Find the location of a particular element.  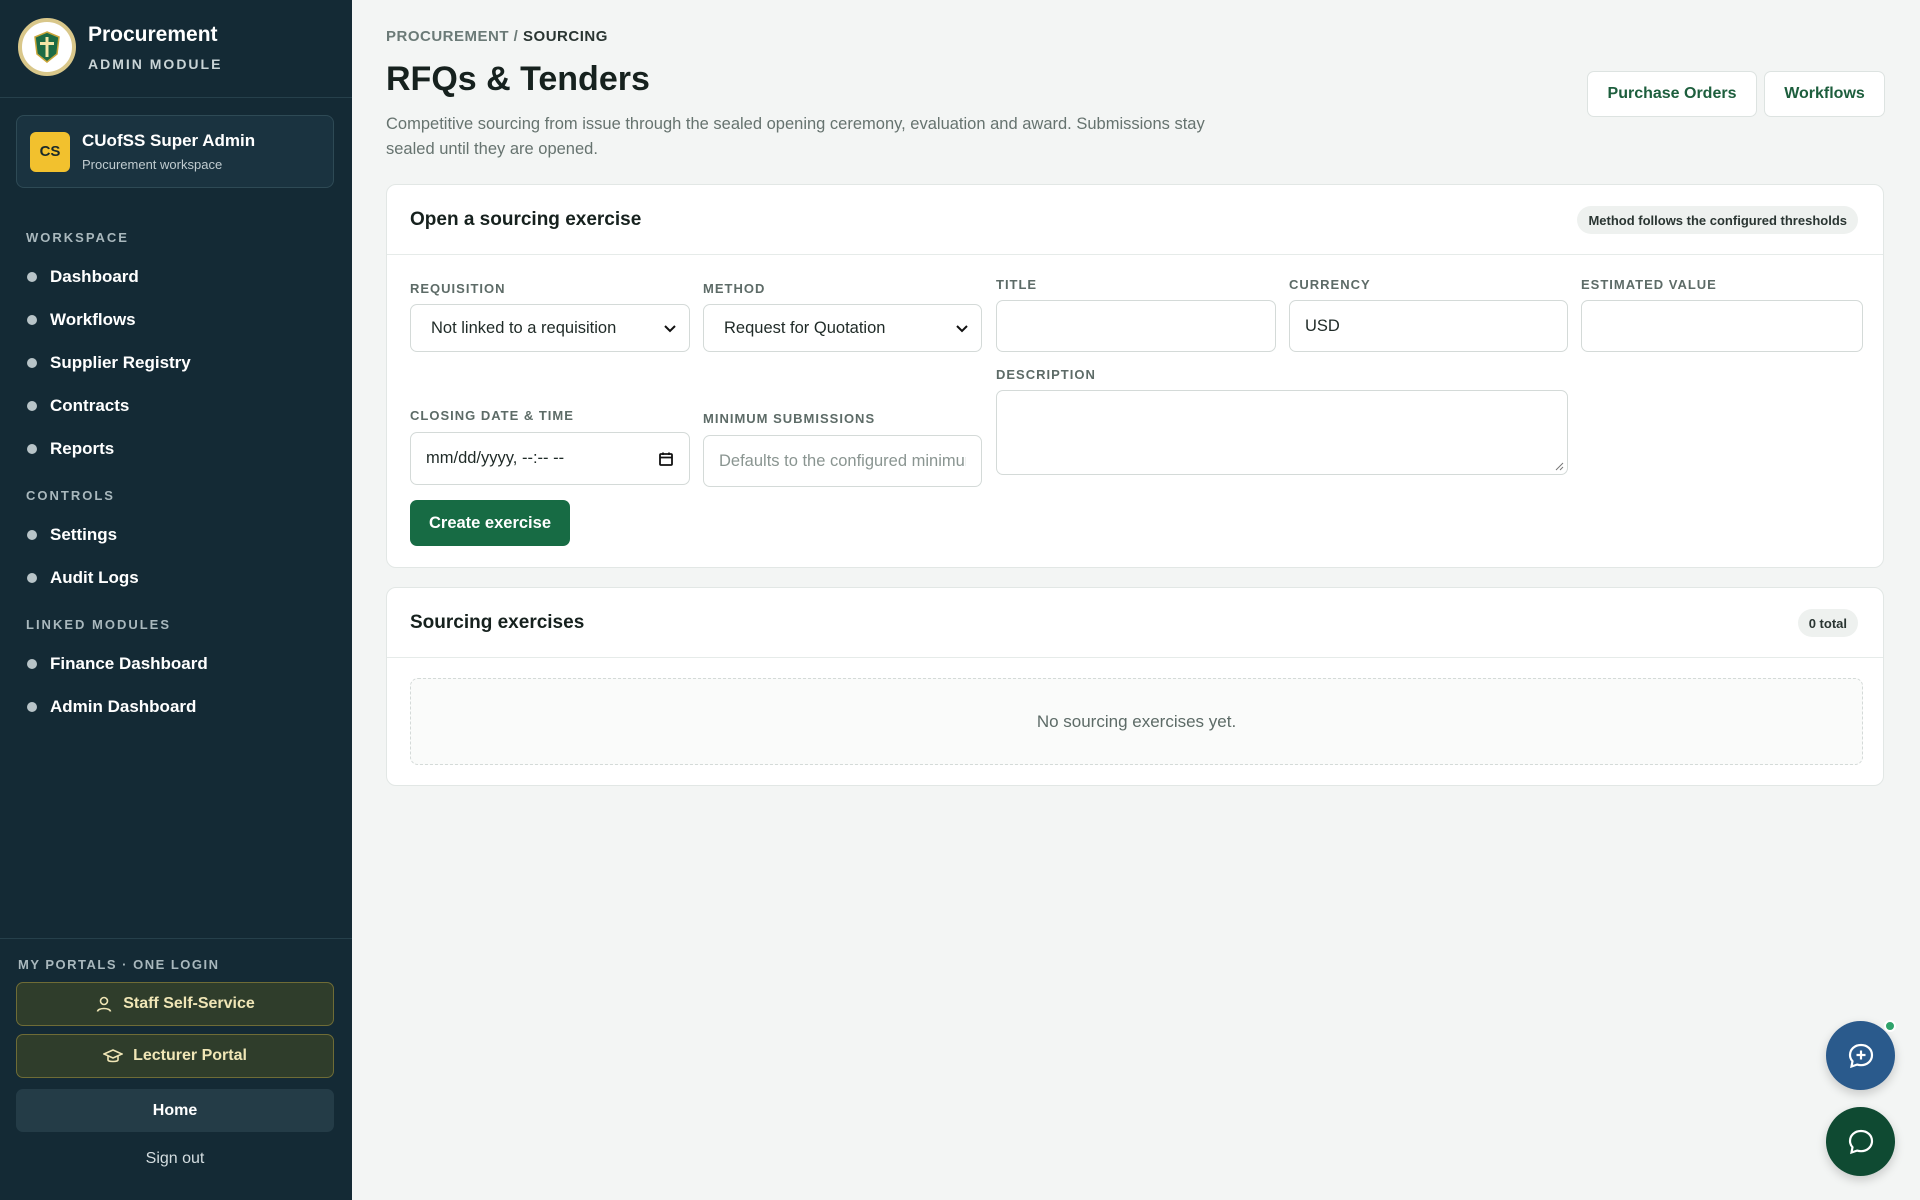

method-select: Request for Quotation is located at coordinates (842, 328).